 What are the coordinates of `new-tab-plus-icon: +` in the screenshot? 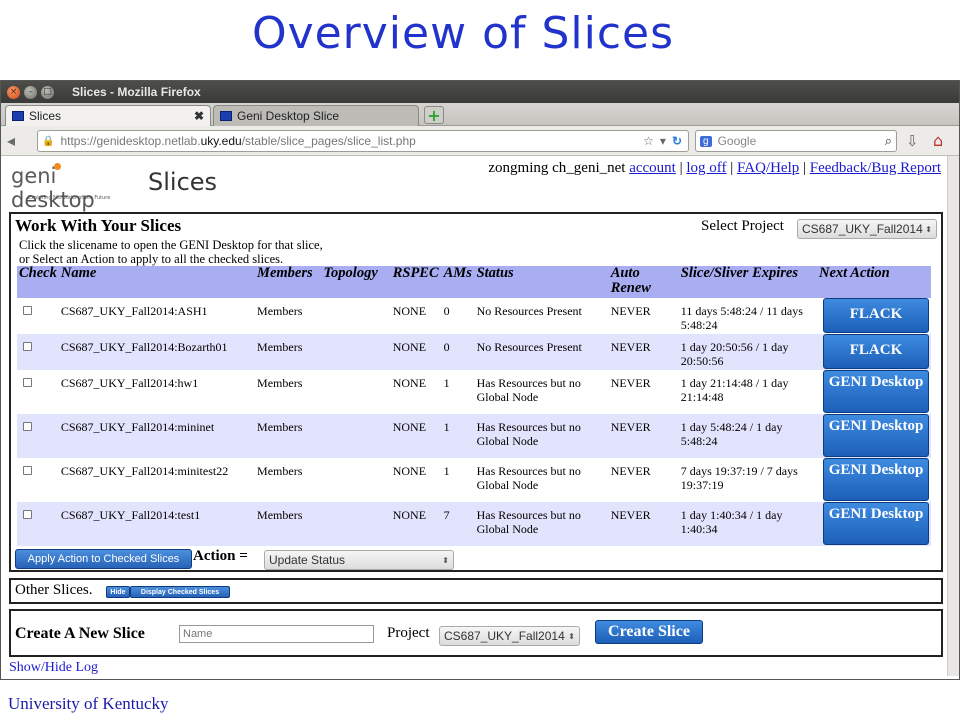 It's located at (434, 115).